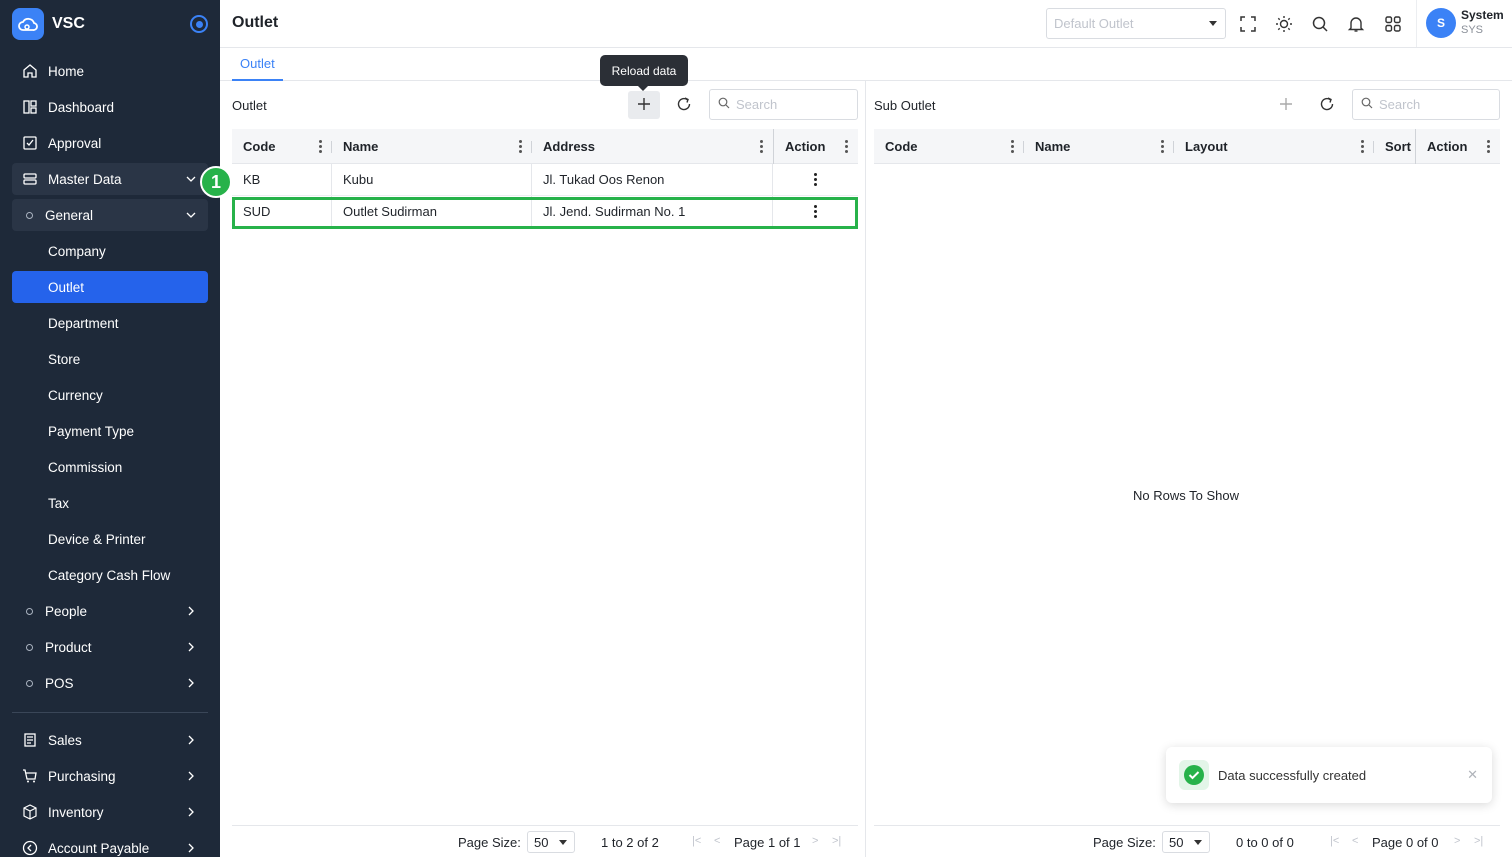 This screenshot has width=1512, height=857. I want to click on sidebar-item-sales: Sales, so click(110, 740).